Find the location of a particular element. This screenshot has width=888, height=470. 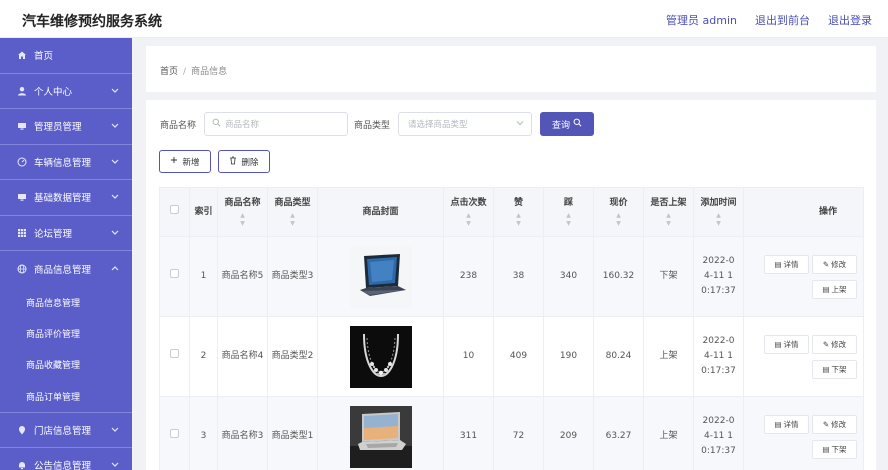

pin-icon is located at coordinates (22, 430).